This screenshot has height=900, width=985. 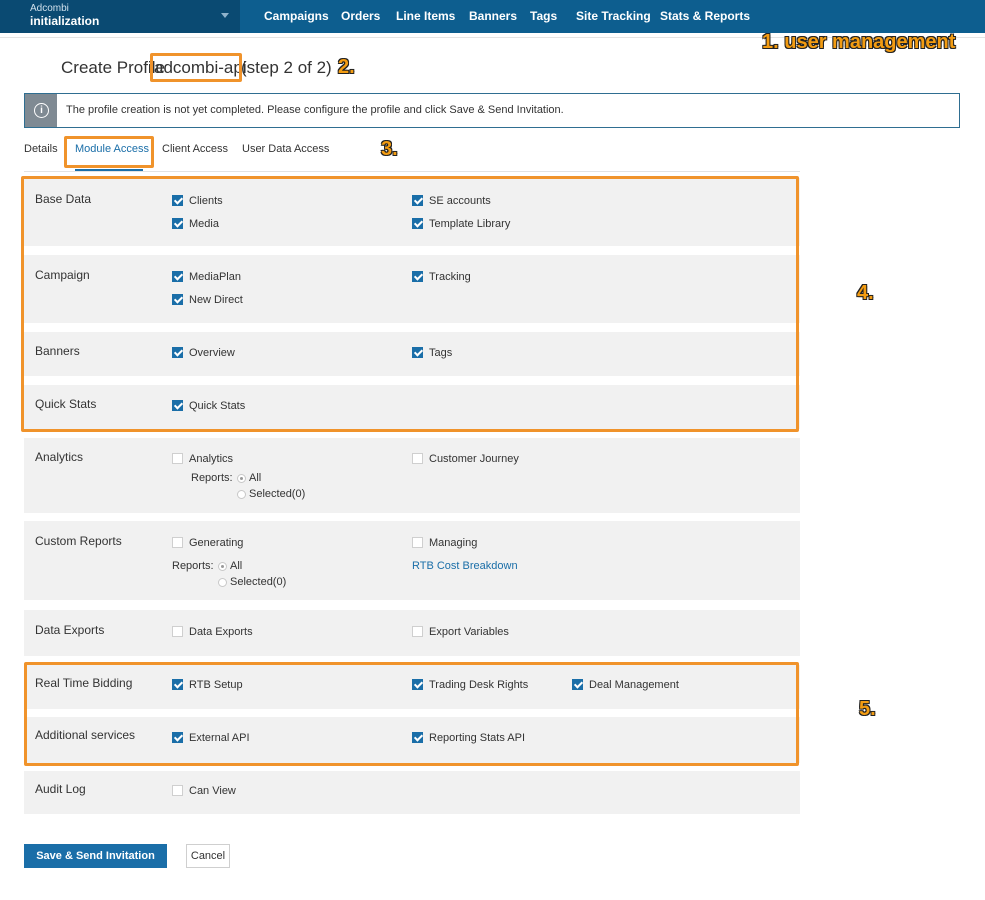 What do you see at coordinates (417, 458) in the screenshot?
I see `checkbox-customer-journey` at bounding box center [417, 458].